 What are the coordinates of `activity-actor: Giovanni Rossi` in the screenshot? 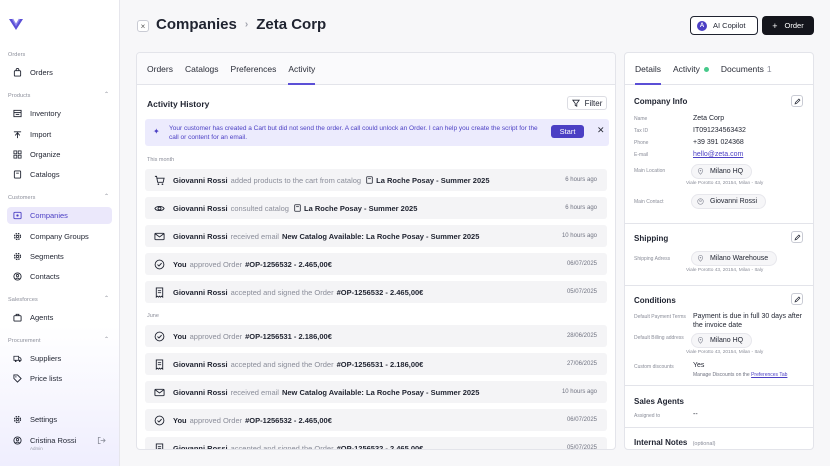 It's located at (200, 446).